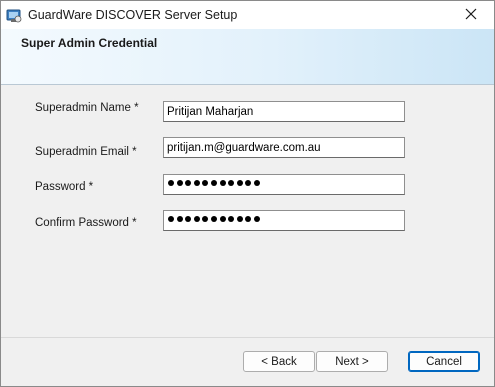  What do you see at coordinates (89, 43) in the screenshot?
I see `page-title: Super Admin Credential` at bounding box center [89, 43].